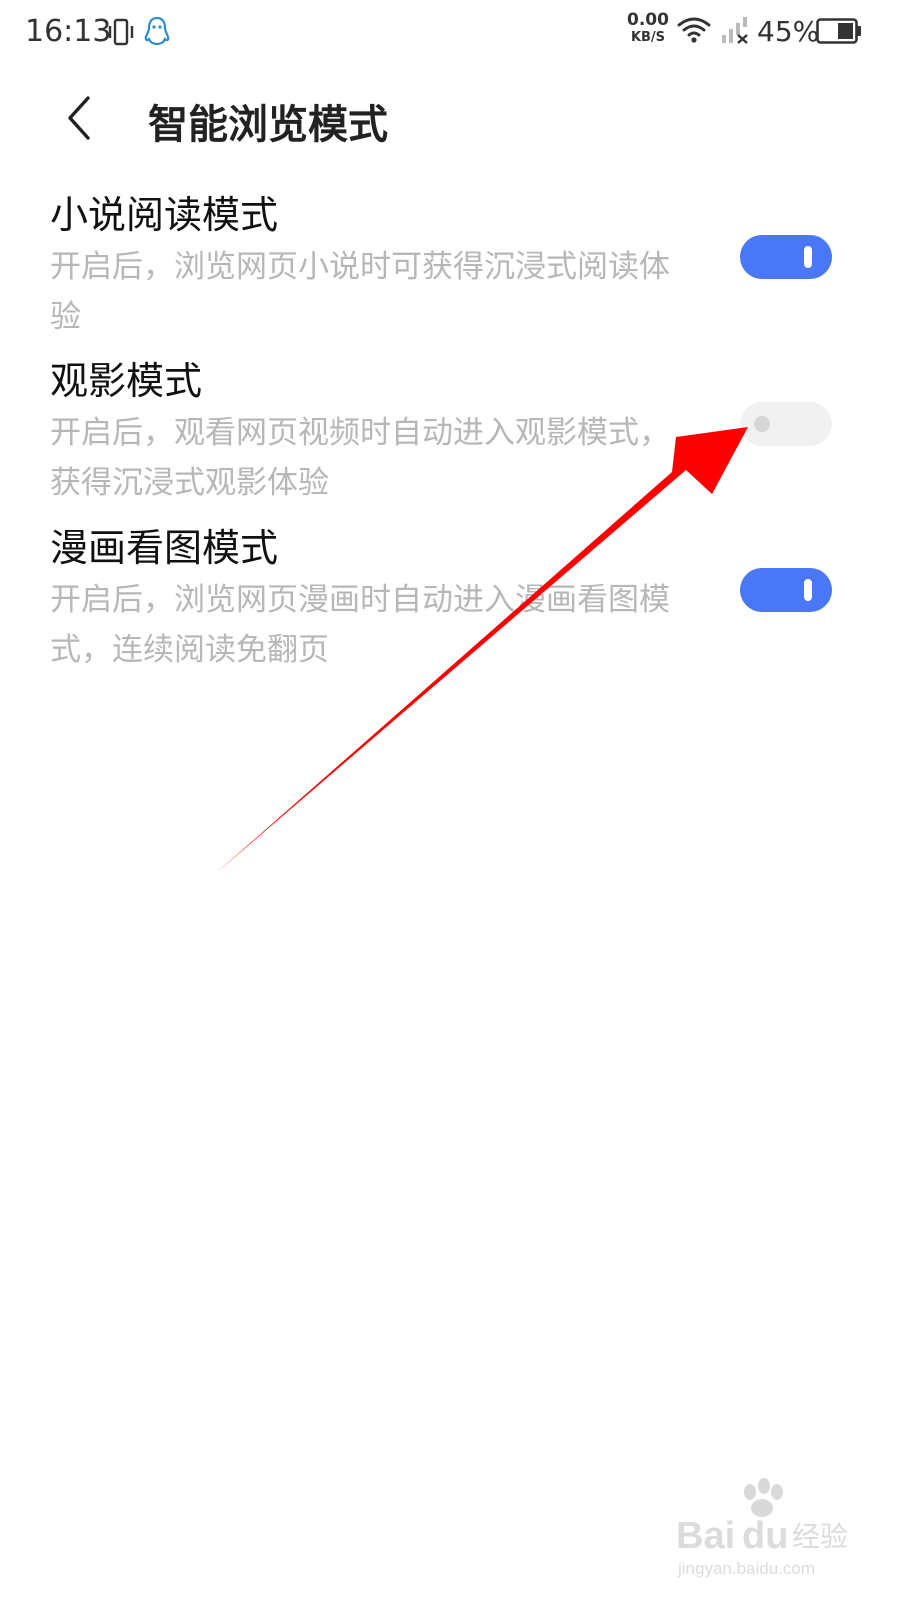  What do you see at coordinates (360, 625) in the screenshot?
I see `setting-description: 开启后，浏览网页漫画时自动进入漫画看图模式，连续阅读免翻页` at bounding box center [360, 625].